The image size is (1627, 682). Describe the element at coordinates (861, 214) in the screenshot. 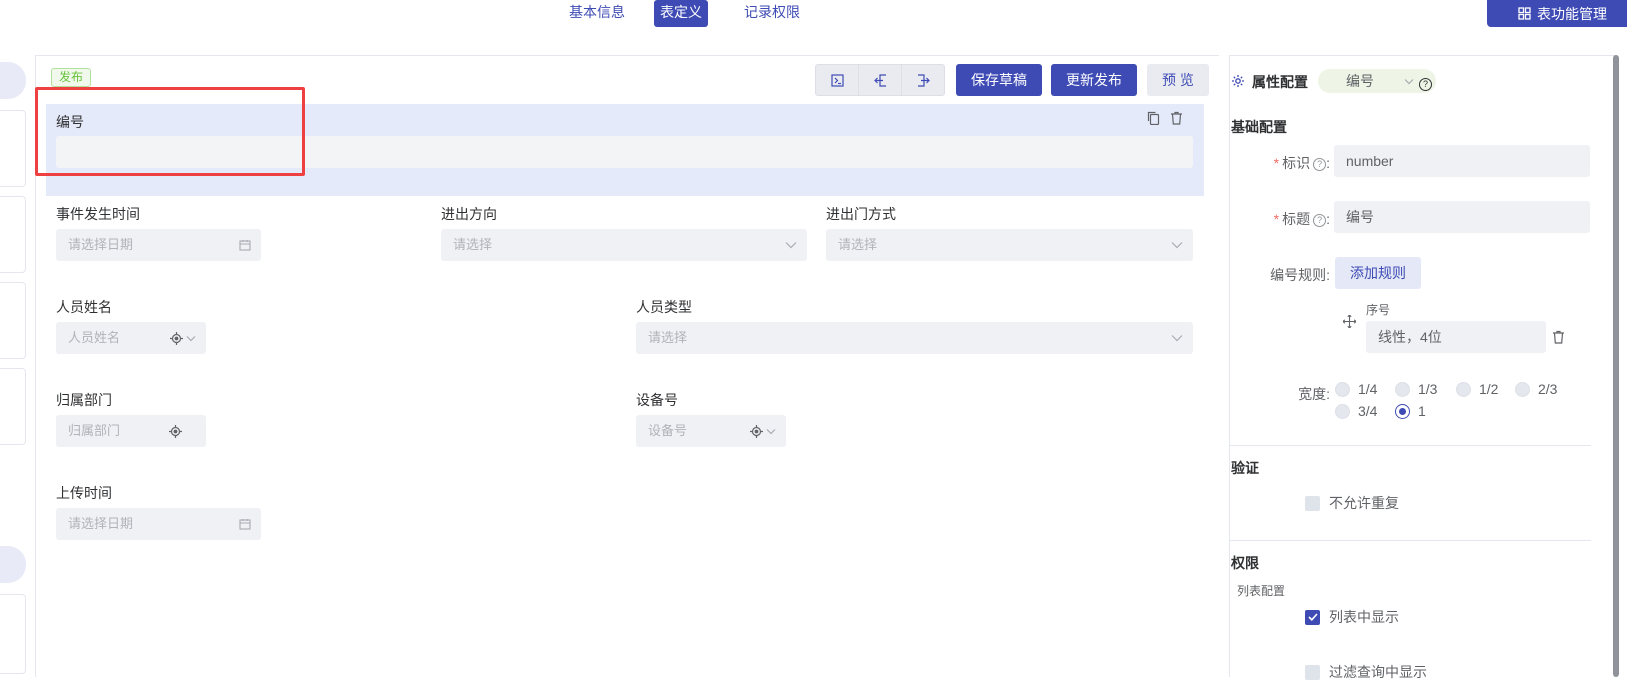

I see `field-label-entry-method: 进出门方式` at that location.